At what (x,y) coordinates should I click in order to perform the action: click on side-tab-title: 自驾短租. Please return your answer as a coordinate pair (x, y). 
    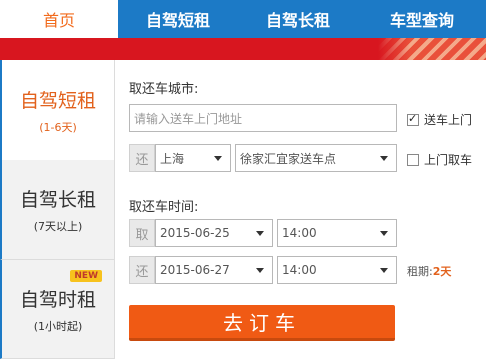
    Looking at the image, I should click on (57, 100).